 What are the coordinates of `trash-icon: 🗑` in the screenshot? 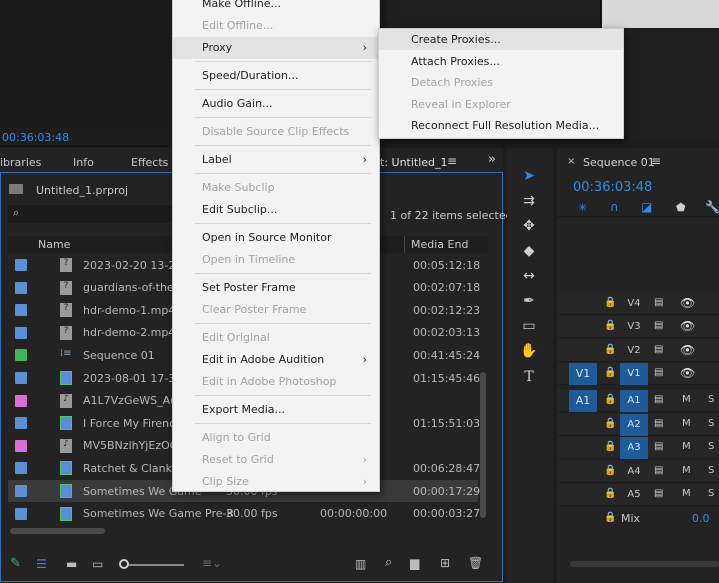 It's located at (475, 563).